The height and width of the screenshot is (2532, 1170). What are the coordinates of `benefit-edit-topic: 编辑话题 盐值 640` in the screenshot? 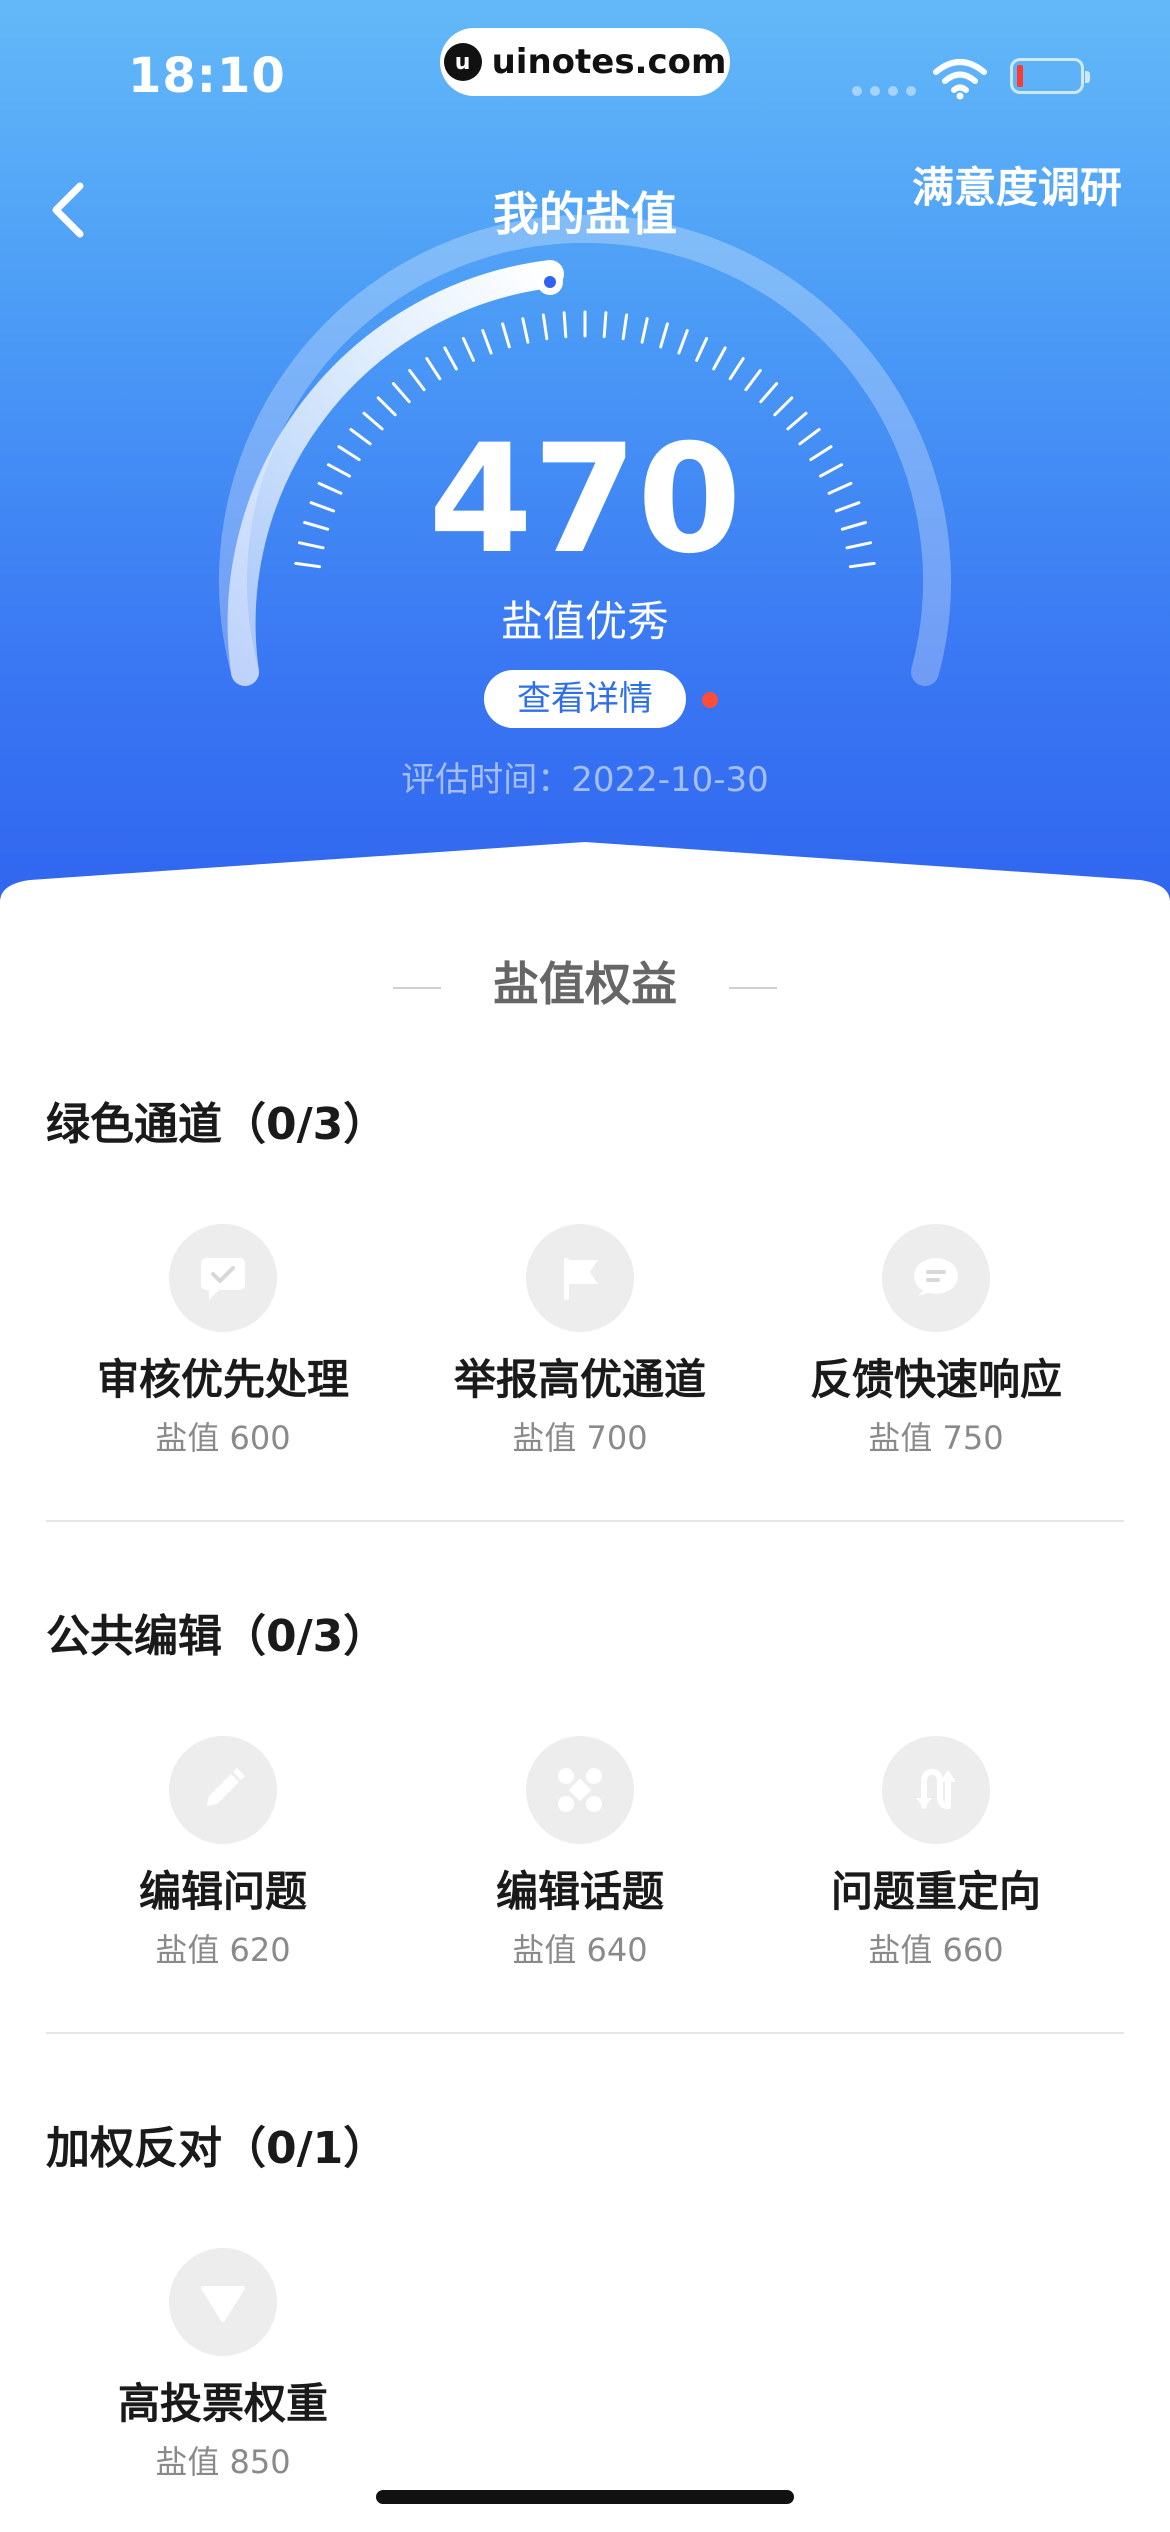 It's located at (580, 1853).